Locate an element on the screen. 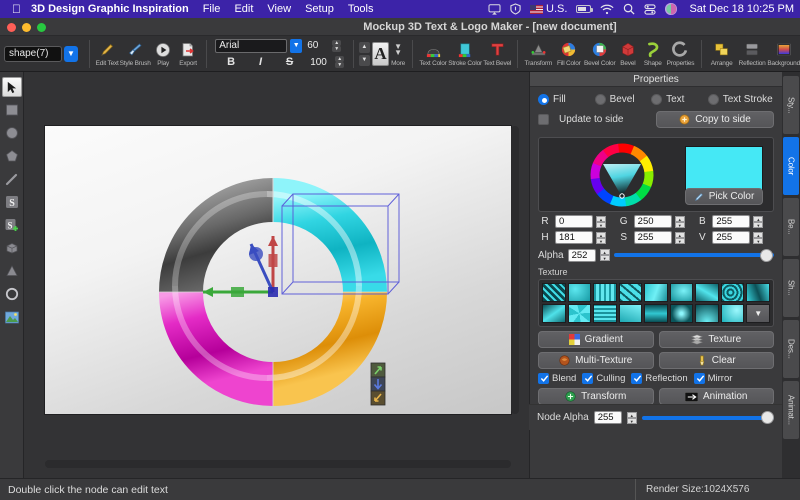 The image size is (800, 500). menu-setup: Setup is located at coordinates (319, 9).